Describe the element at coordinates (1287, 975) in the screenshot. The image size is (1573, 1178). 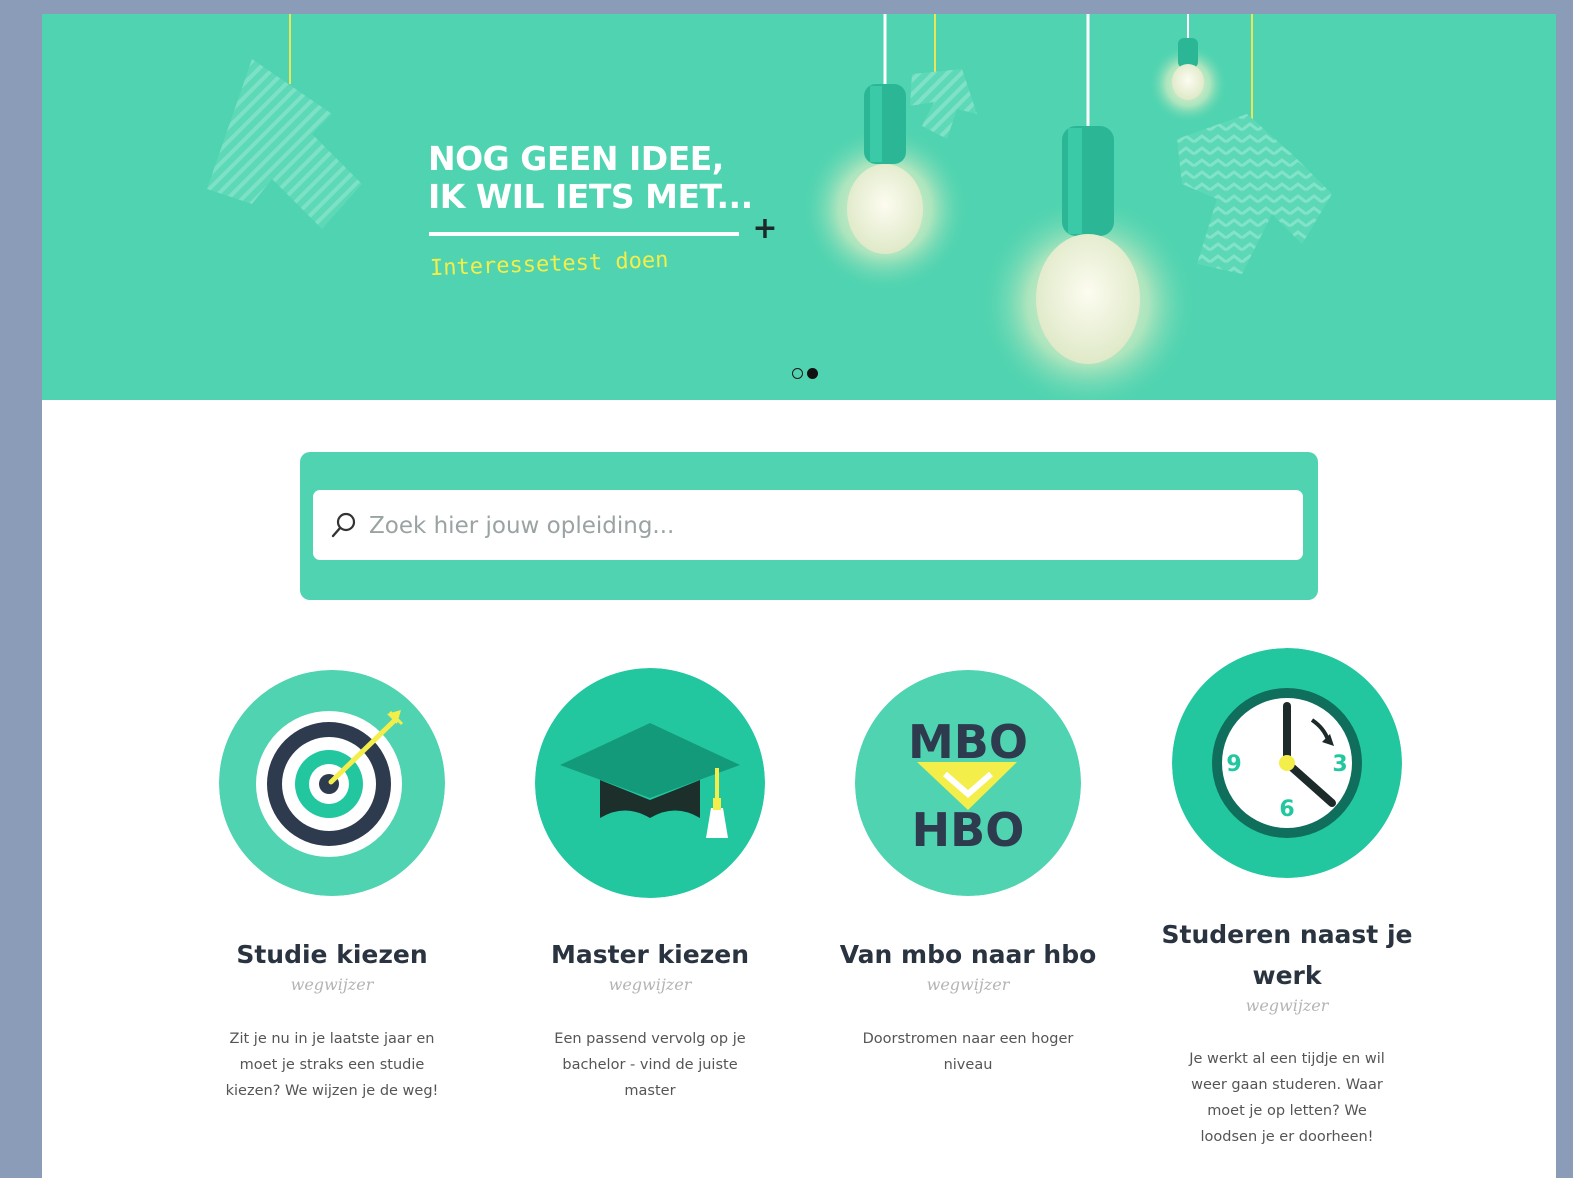
I see `card-title-line2: werk` at that location.